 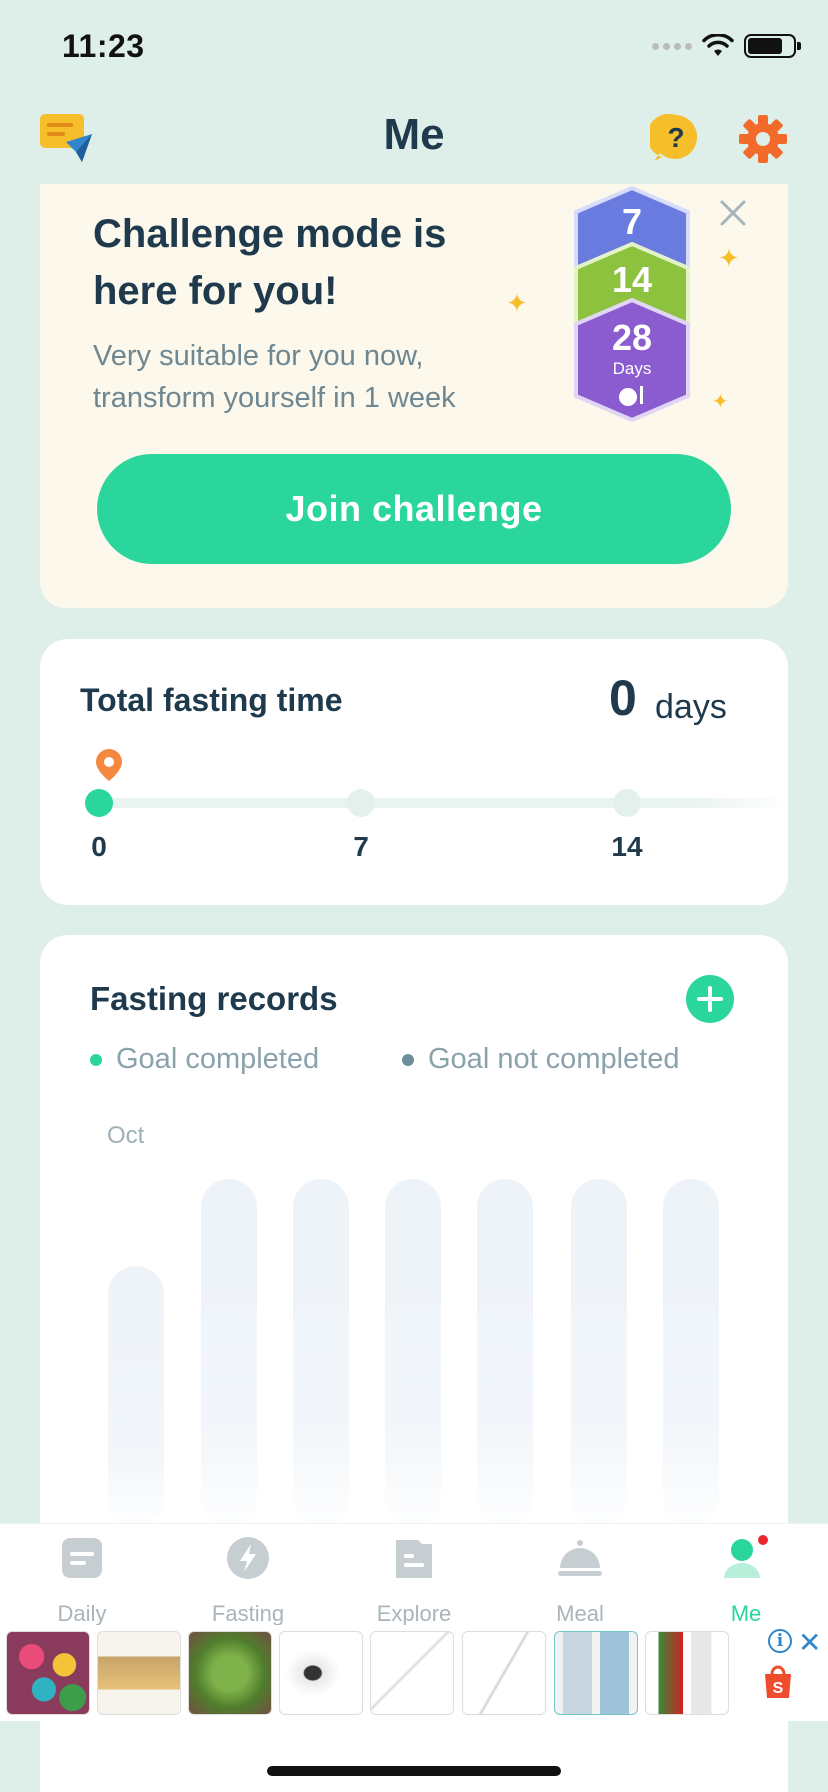 I want to click on legend-completed-label: Goal completed, so click(x=218, y=1059).